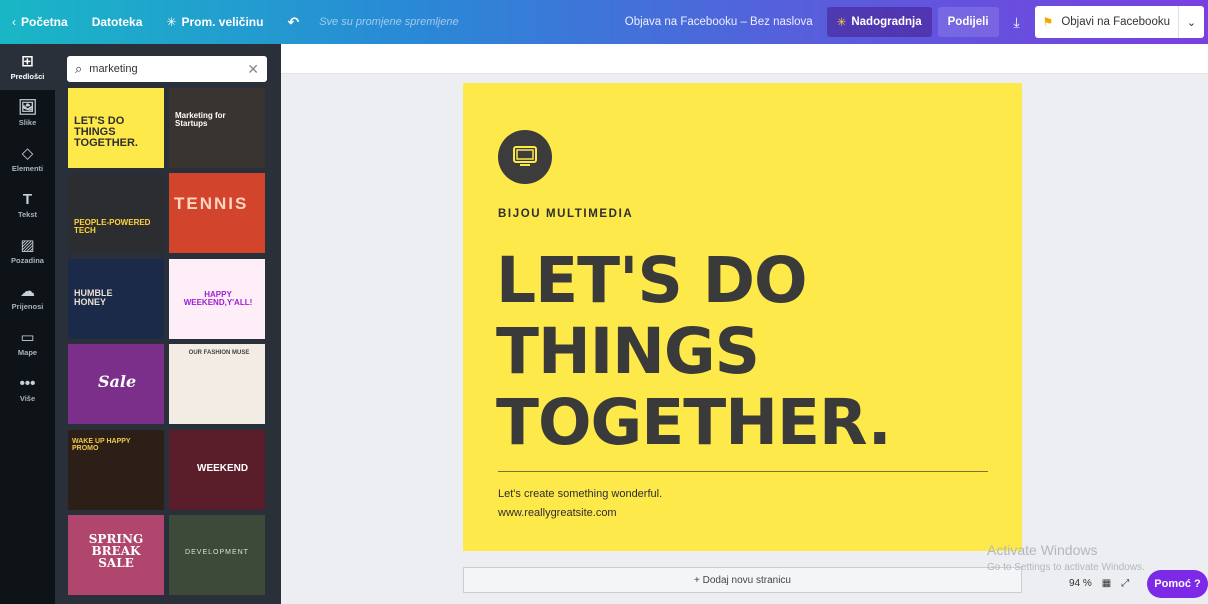 The image size is (1208, 604). Describe the element at coordinates (14, 22) in the screenshot. I see `chevron-left-icon: ‹` at that location.